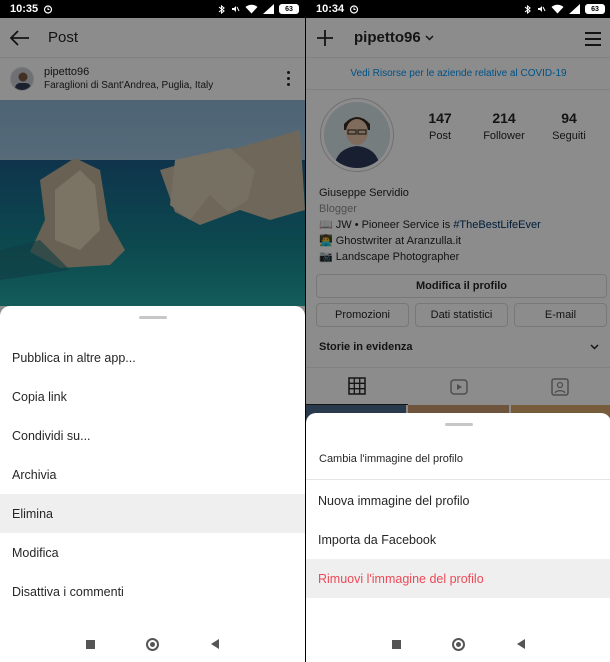  I want to click on status-bar: 10:35 63, so click(152, 9).